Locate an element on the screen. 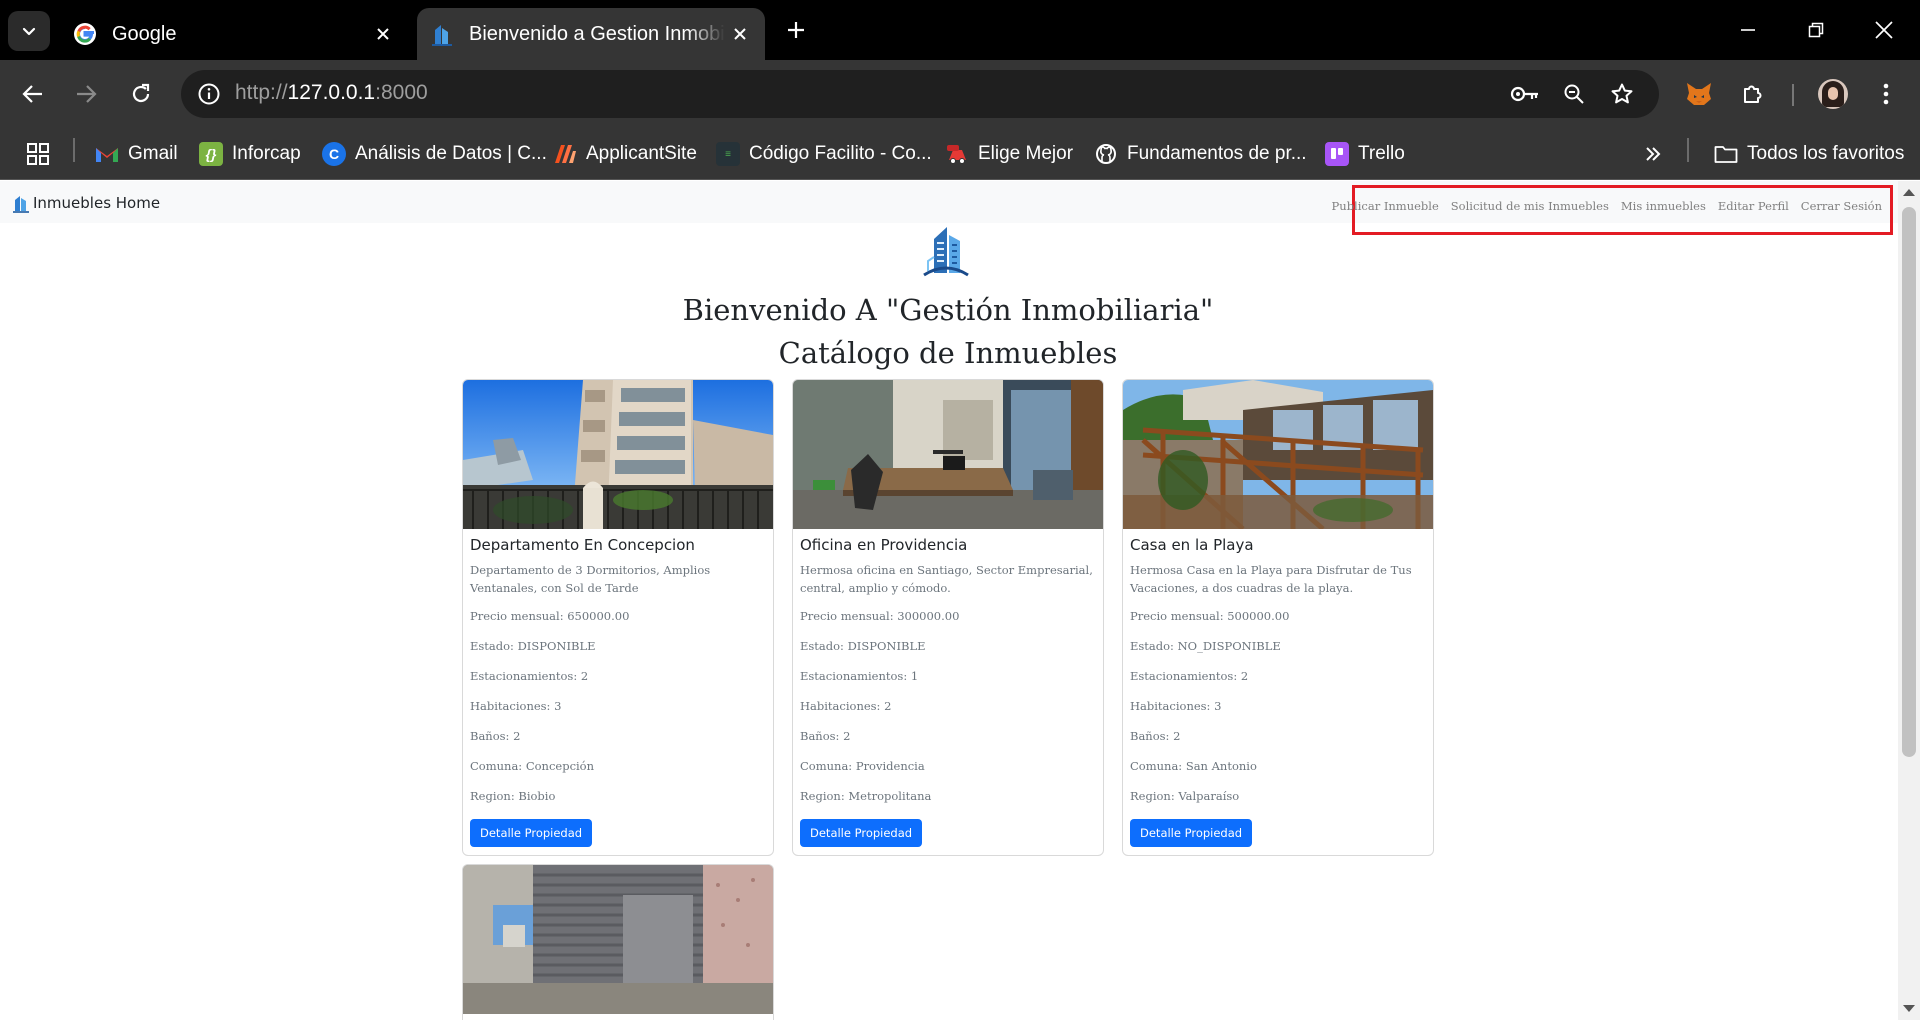 The height and width of the screenshot is (1020, 1920). reload-icon is located at coordinates (141, 93).